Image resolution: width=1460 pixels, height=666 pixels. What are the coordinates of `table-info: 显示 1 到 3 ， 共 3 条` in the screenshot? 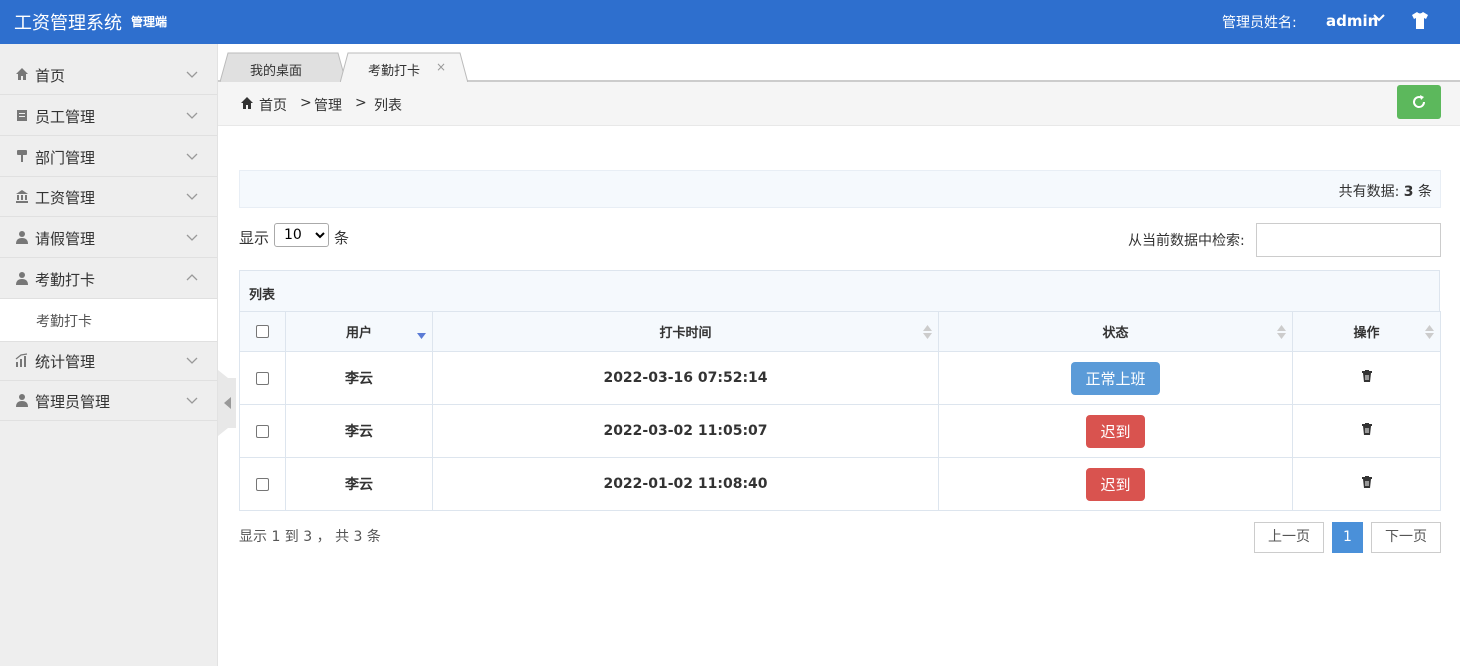 It's located at (310, 537).